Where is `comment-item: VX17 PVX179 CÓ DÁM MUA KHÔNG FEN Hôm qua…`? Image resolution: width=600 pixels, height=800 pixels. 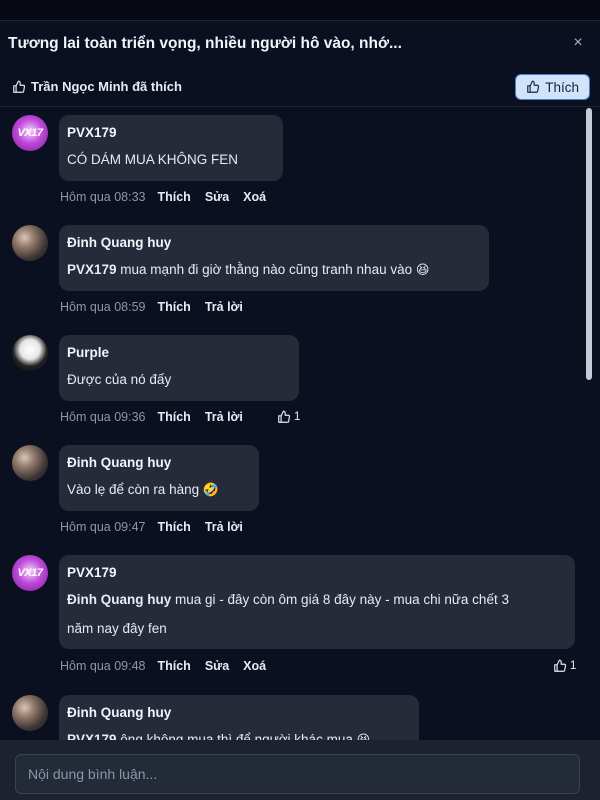 comment-item: VX17 PVX179 CÓ DÁM MUA KHÔNG FEN Hôm qua… is located at coordinates (292, 161).